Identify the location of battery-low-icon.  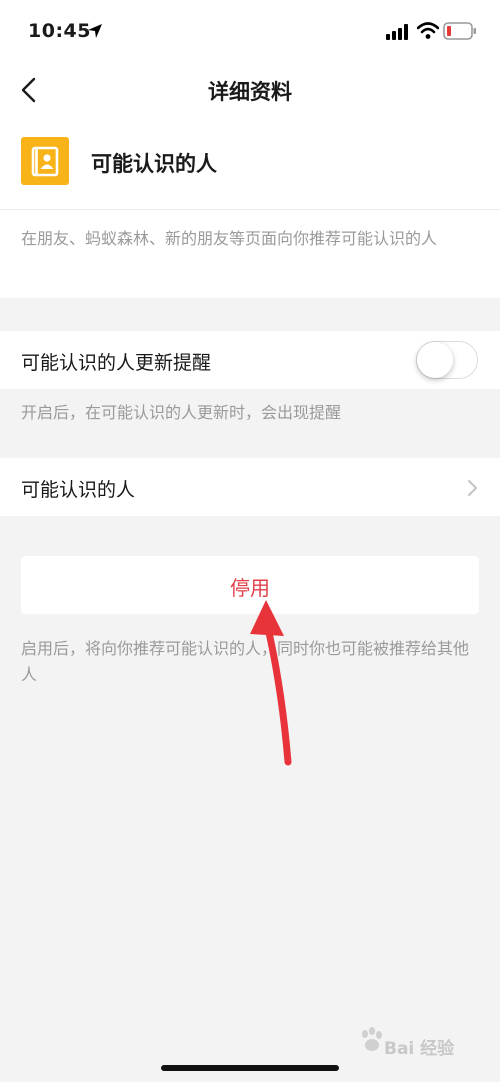
(459, 31).